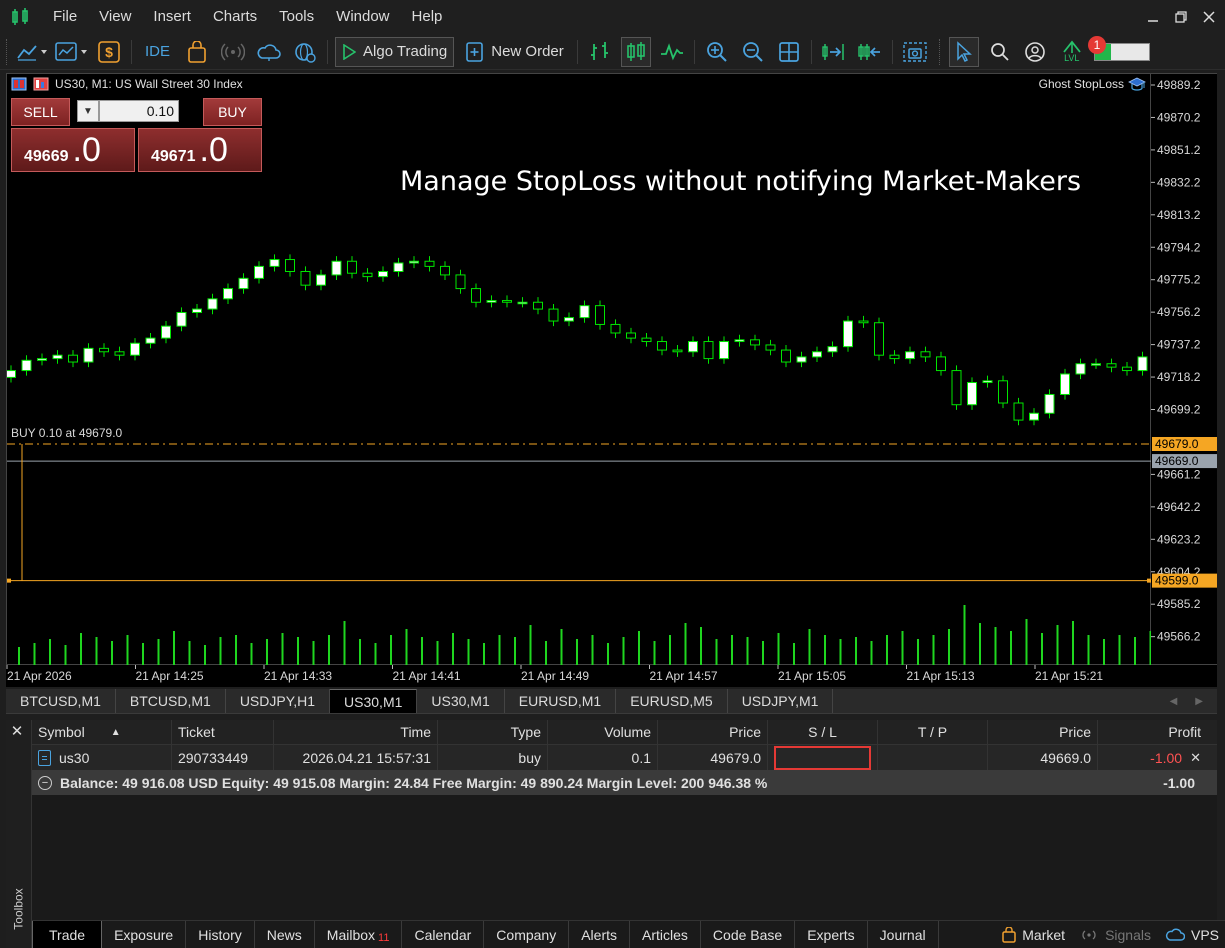  What do you see at coordinates (672, 701) in the screenshot?
I see `chart-tab: EURUSD,M5` at bounding box center [672, 701].